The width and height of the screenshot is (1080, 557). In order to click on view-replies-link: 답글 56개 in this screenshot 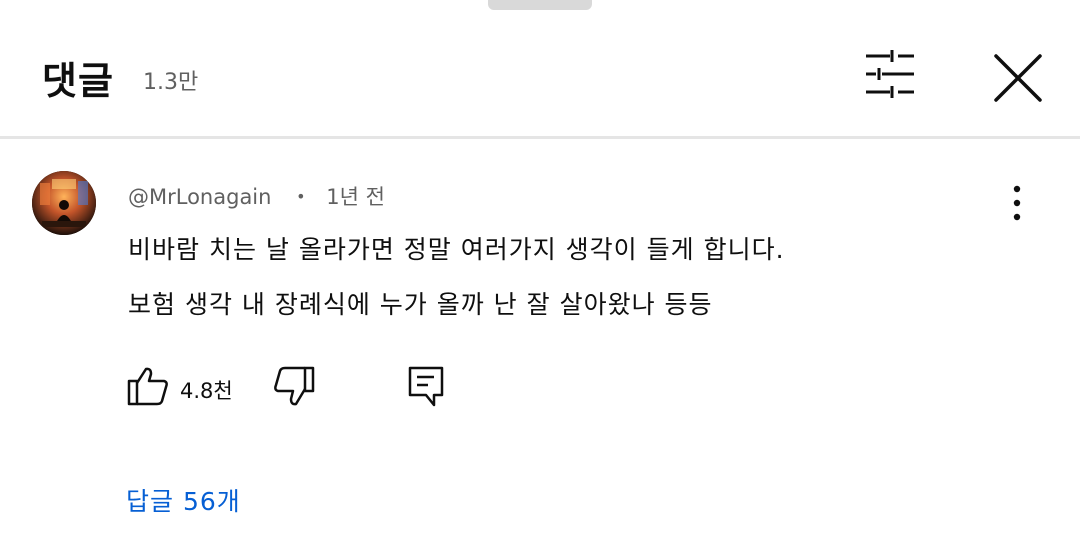, I will do `click(183, 500)`.